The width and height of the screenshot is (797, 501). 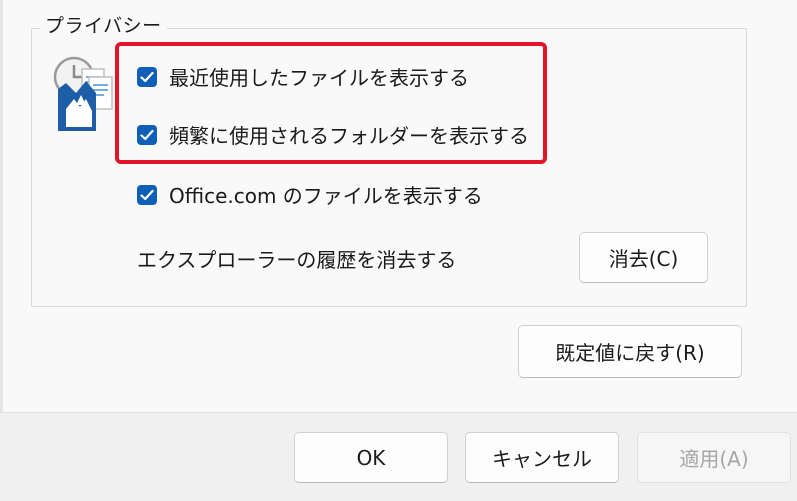 I want to click on show-office-files-checkbox, so click(x=147, y=194).